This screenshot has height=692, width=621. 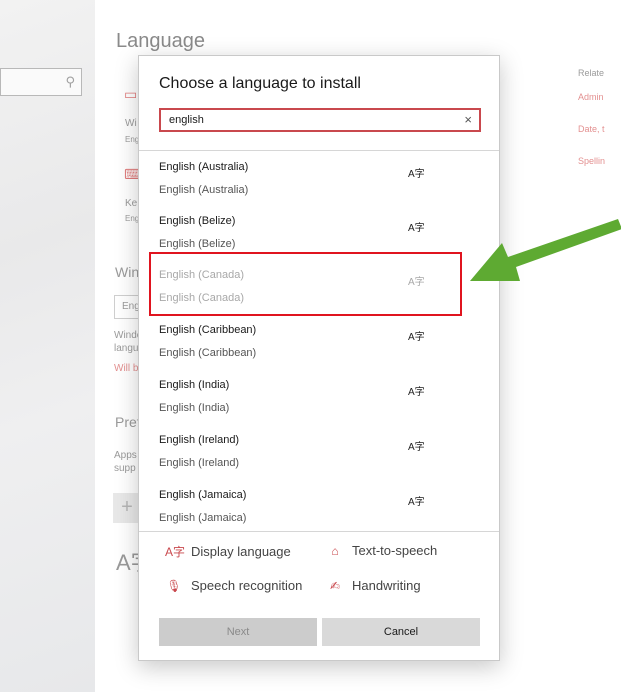 I want to click on legend-label: Text-to-speech, so click(x=395, y=550).